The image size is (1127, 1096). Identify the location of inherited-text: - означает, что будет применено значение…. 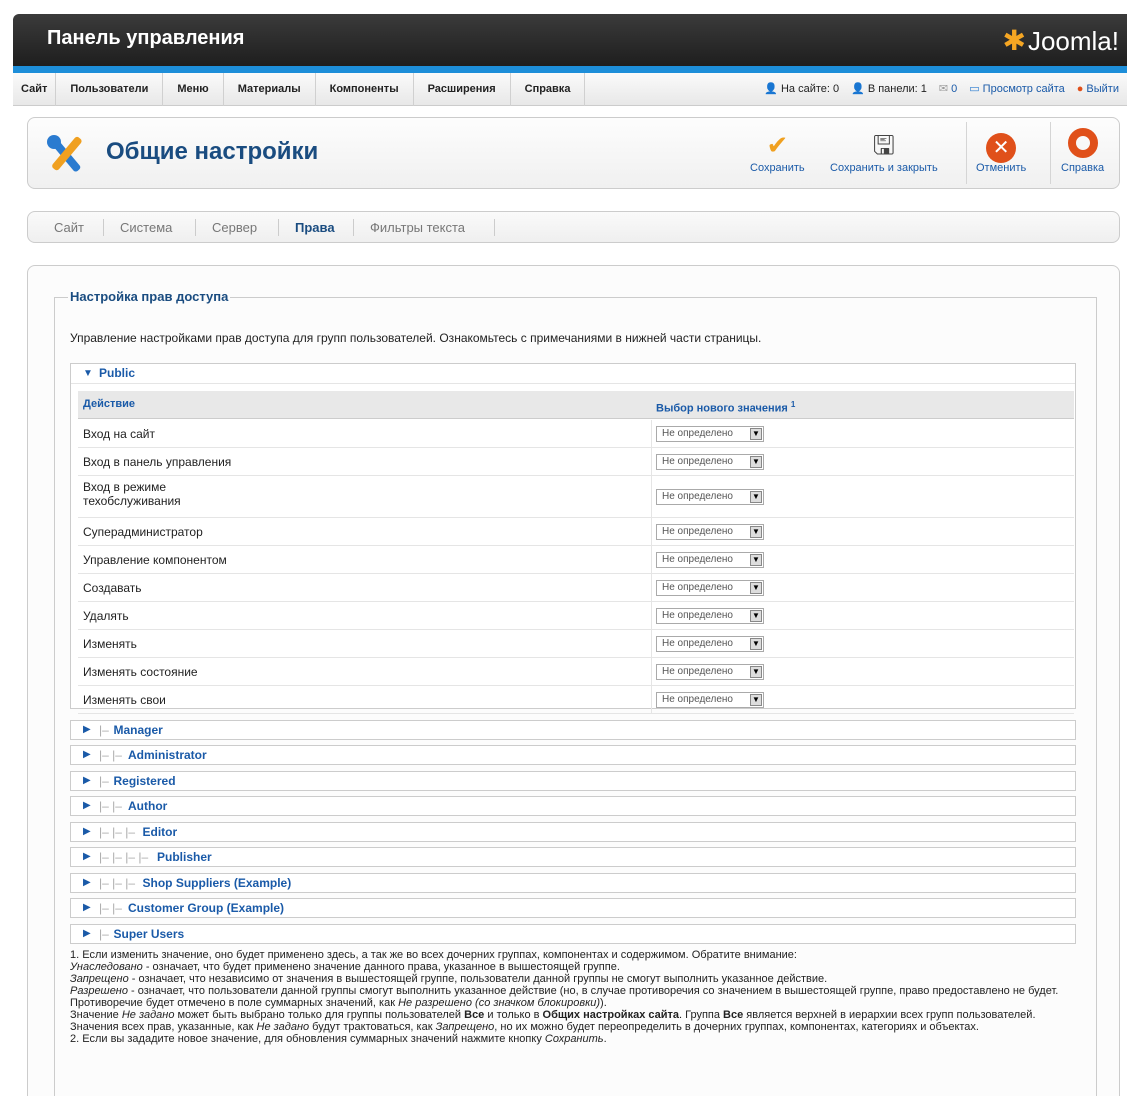
(381, 967).